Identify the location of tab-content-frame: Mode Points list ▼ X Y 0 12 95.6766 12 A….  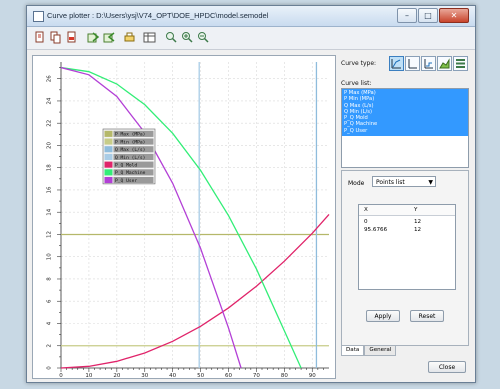
(405, 258).